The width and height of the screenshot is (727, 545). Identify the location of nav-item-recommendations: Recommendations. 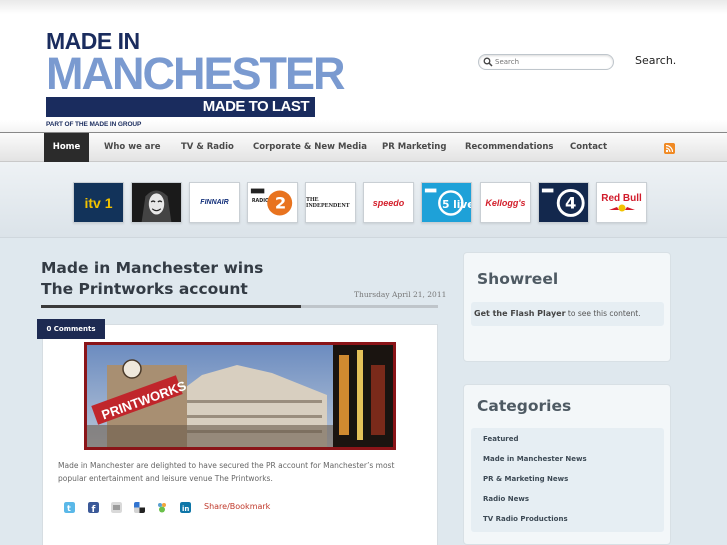
(509, 147).